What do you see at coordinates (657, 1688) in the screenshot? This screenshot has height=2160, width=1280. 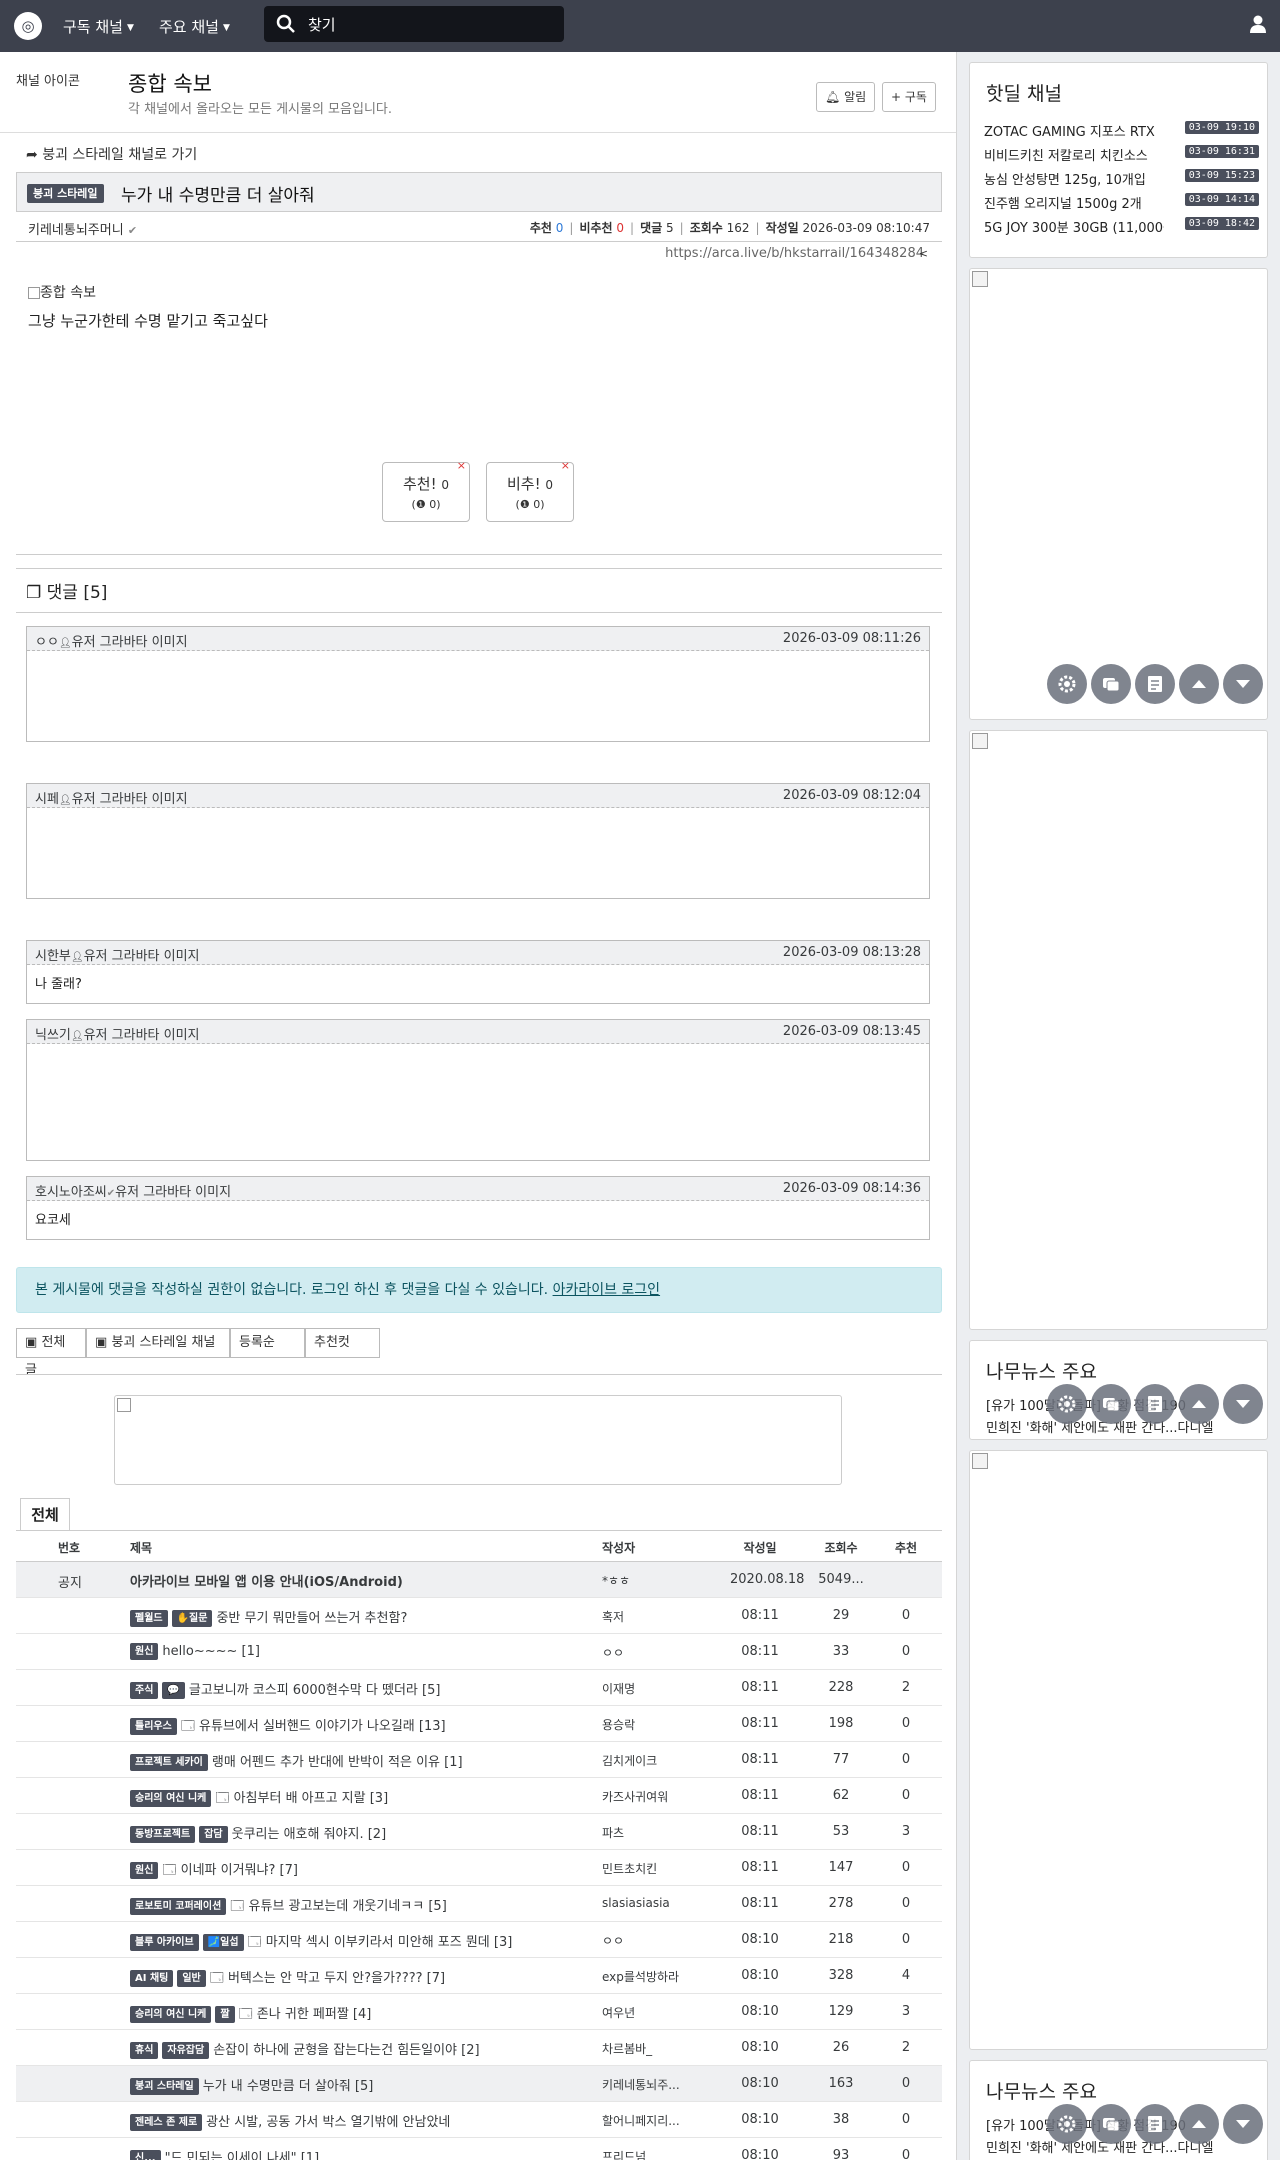 I see `row-author: 이재명` at bounding box center [657, 1688].